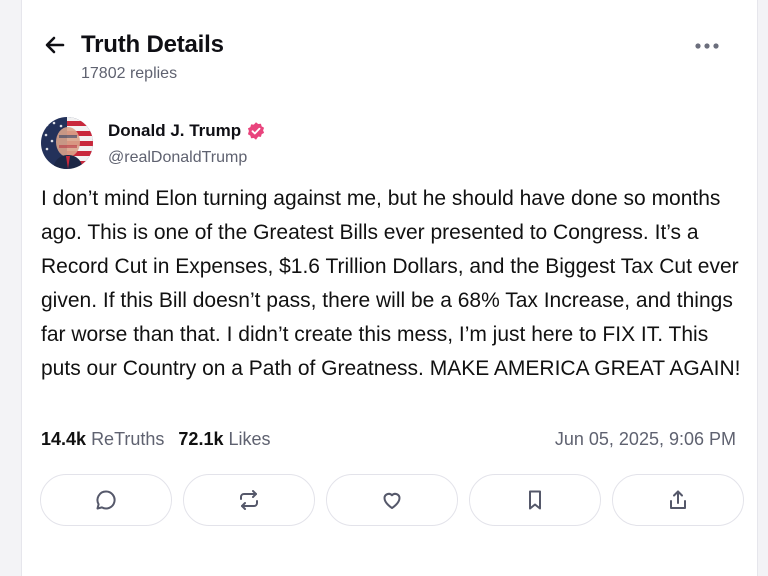  I want to click on reply-icon, so click(106, 500).